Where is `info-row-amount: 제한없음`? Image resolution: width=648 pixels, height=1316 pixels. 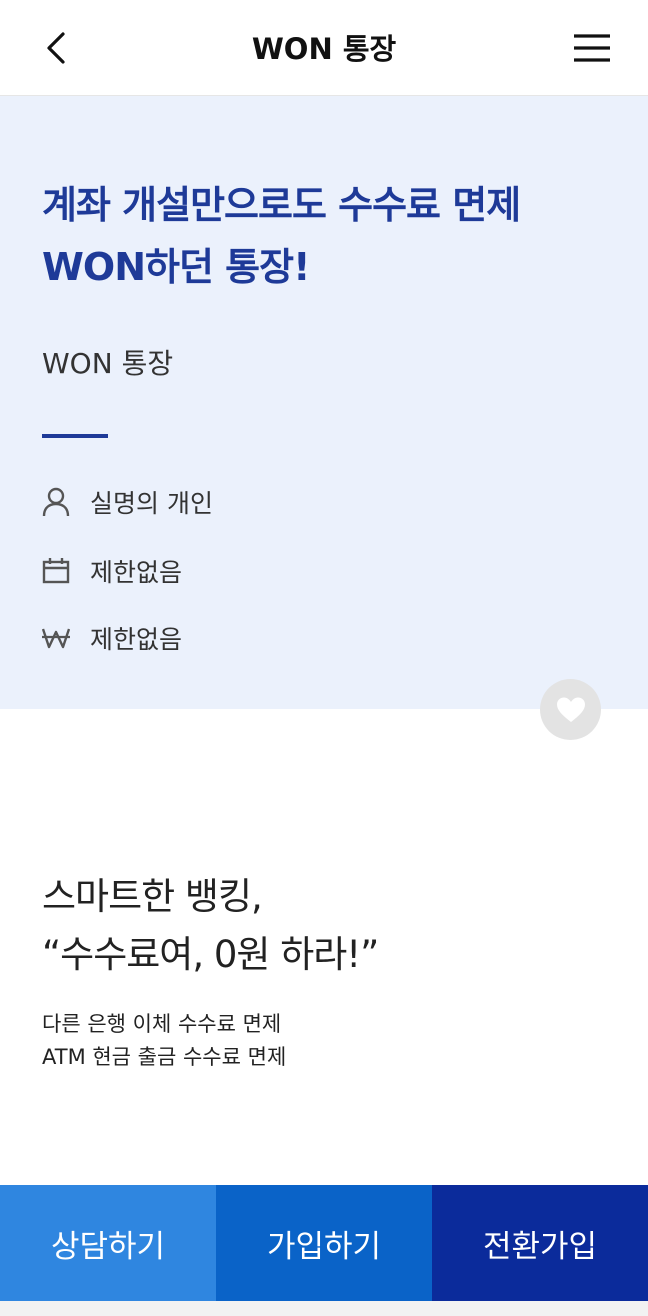
info-row-amount: 제한없음 is located at coordinates (112, 638).